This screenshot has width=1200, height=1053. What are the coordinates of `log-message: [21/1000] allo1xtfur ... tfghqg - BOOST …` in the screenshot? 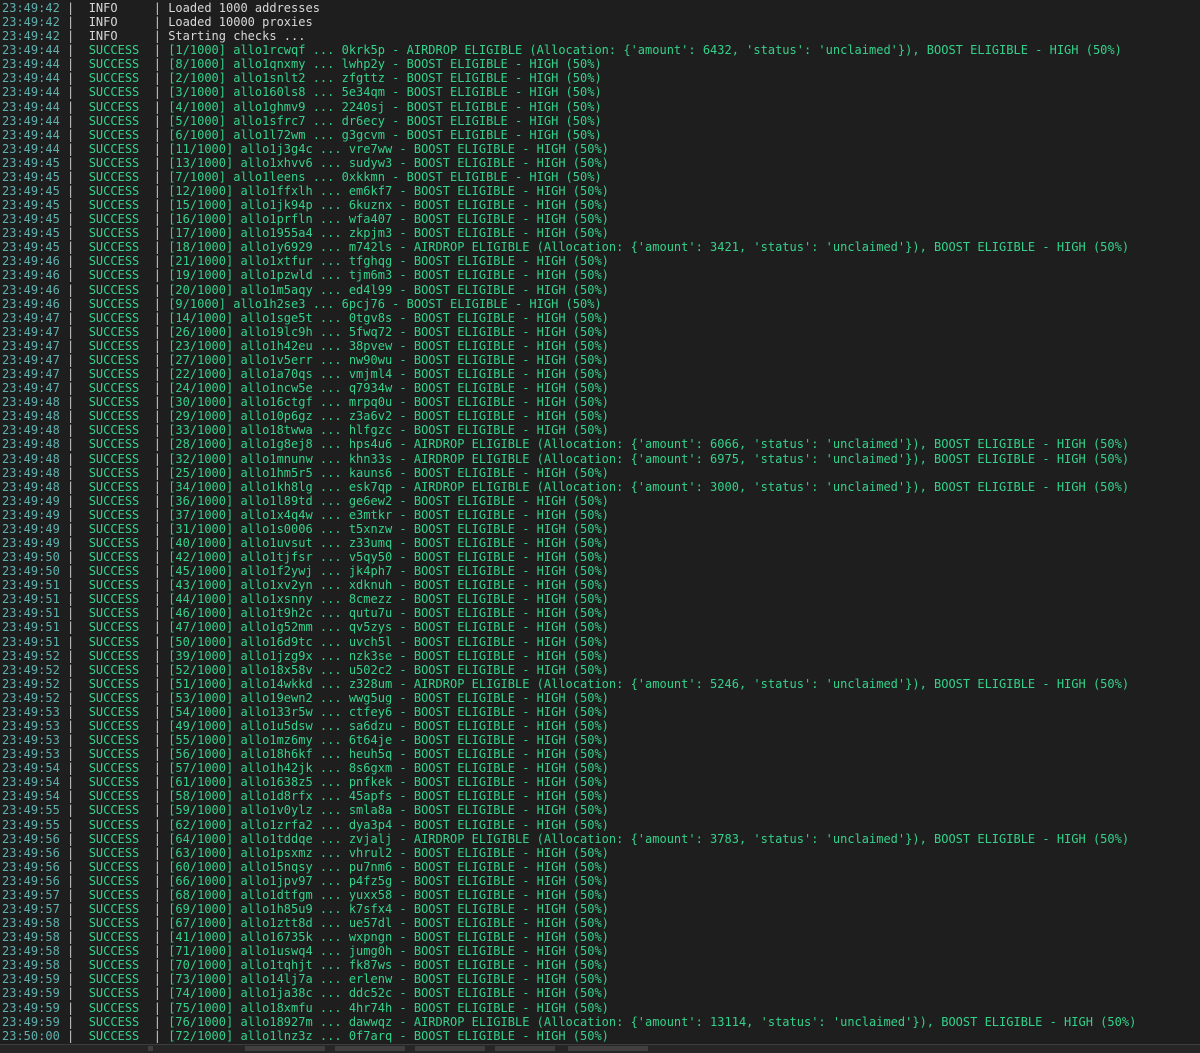 It's located at (388, 261).